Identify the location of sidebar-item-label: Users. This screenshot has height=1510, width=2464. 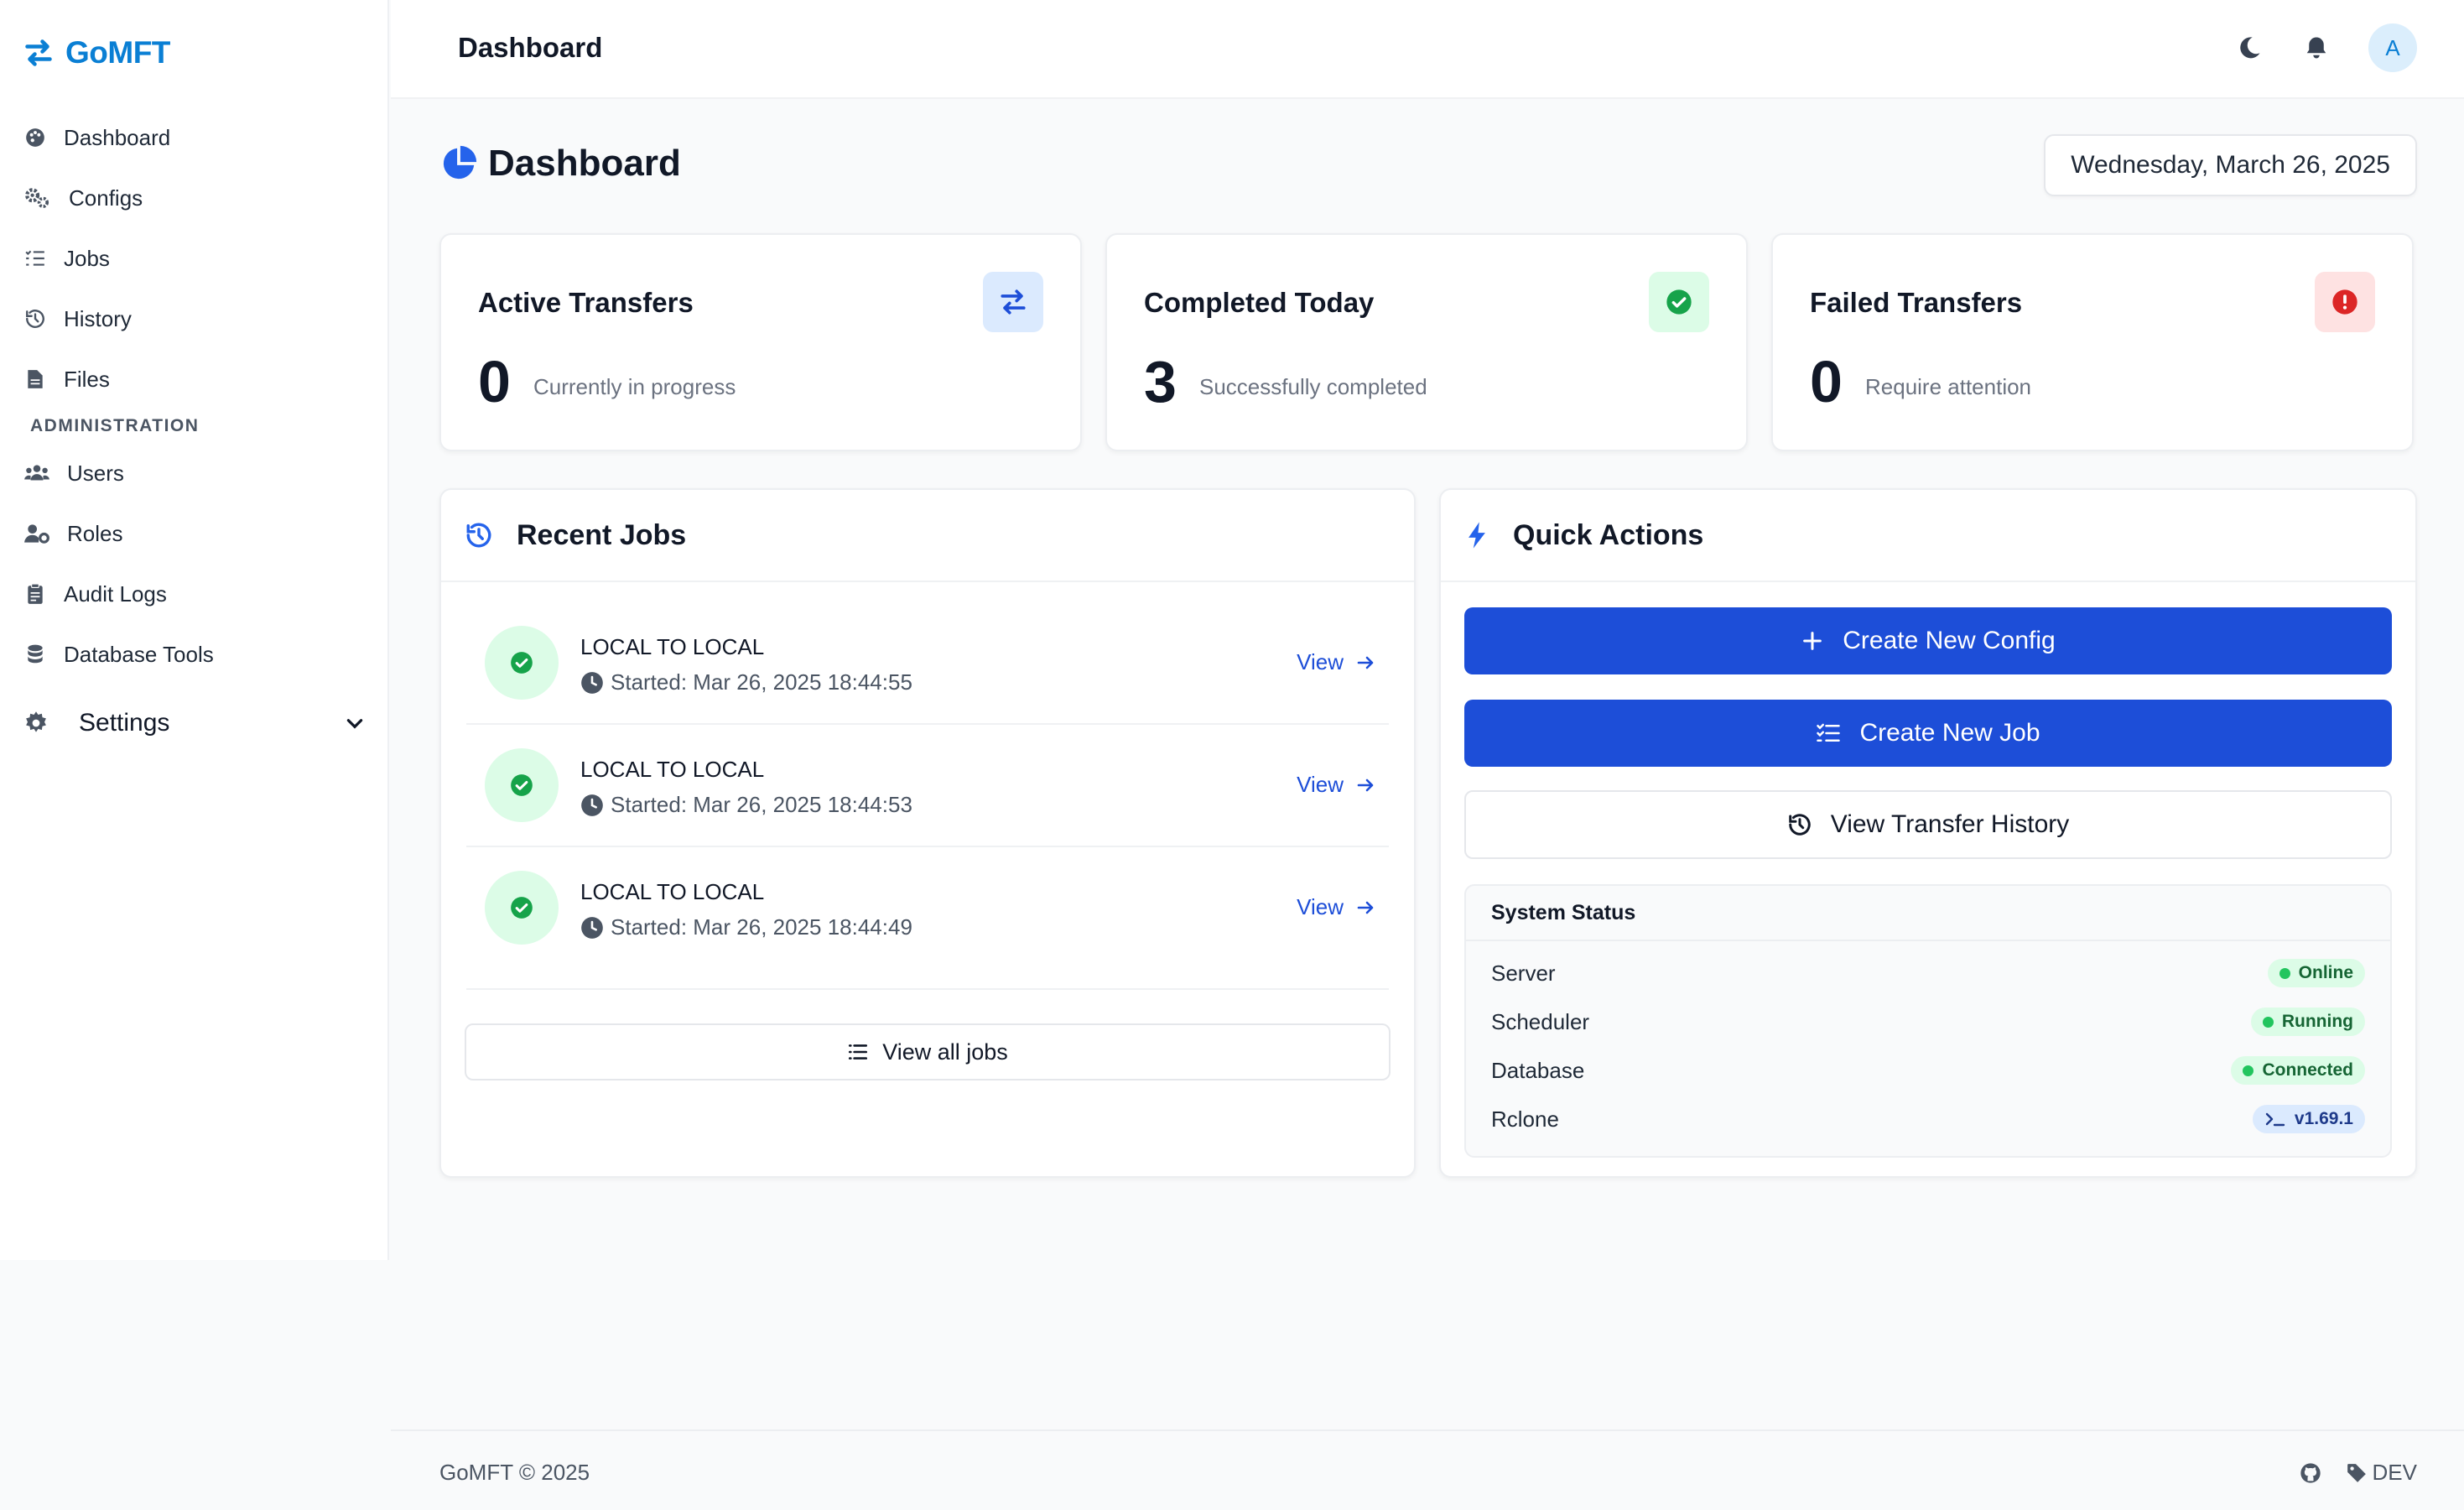
(95, 473).